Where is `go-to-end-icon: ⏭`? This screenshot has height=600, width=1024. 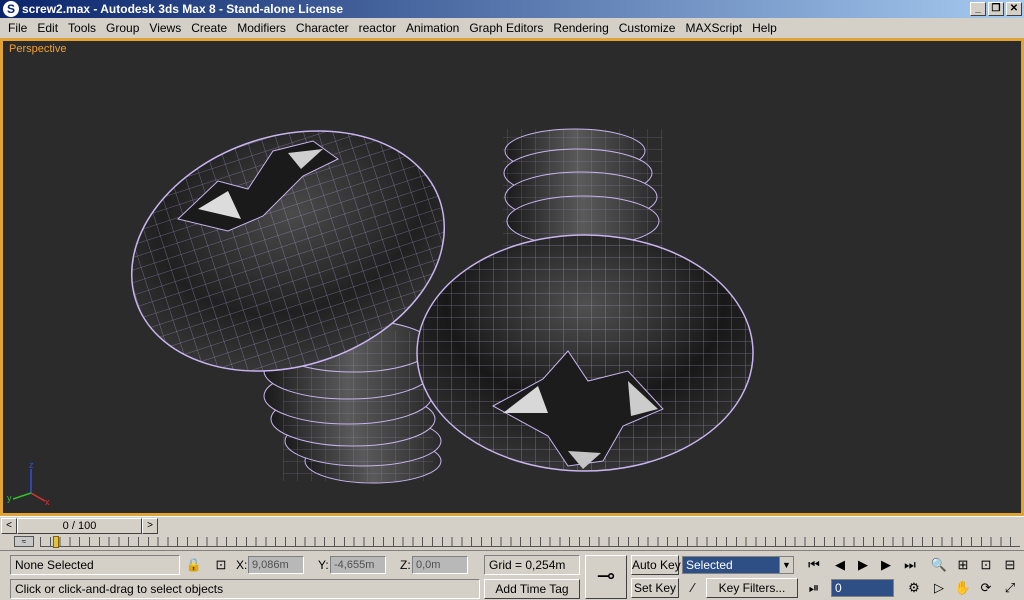 go-to-end-icon: ⏭ is located at coordinates (910, 565).